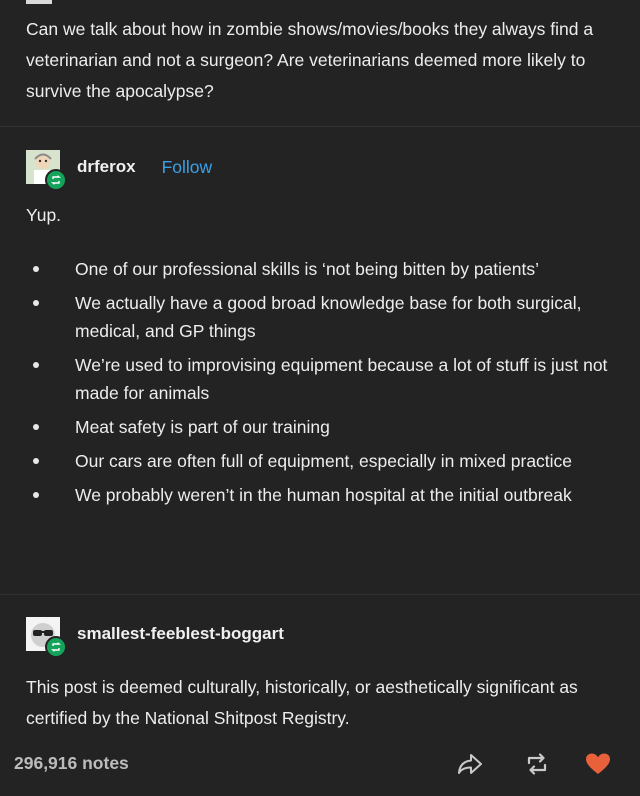 This screenshot has width=640, height=796. What do you see at coordinates (39, 2) in the screenshot?
I see `top-edge-bar` at bounding box center [39, 2].